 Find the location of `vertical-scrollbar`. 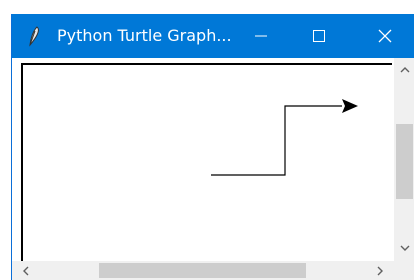

vertical-scrollbar is located at coordinates (404, 159).